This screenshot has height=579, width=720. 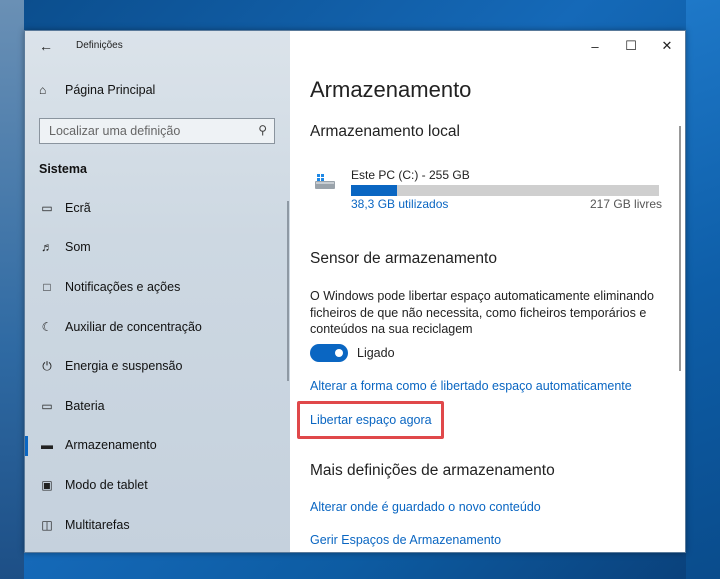 I want to click on sidebar-scrollbar, so click(x=288, y=291).